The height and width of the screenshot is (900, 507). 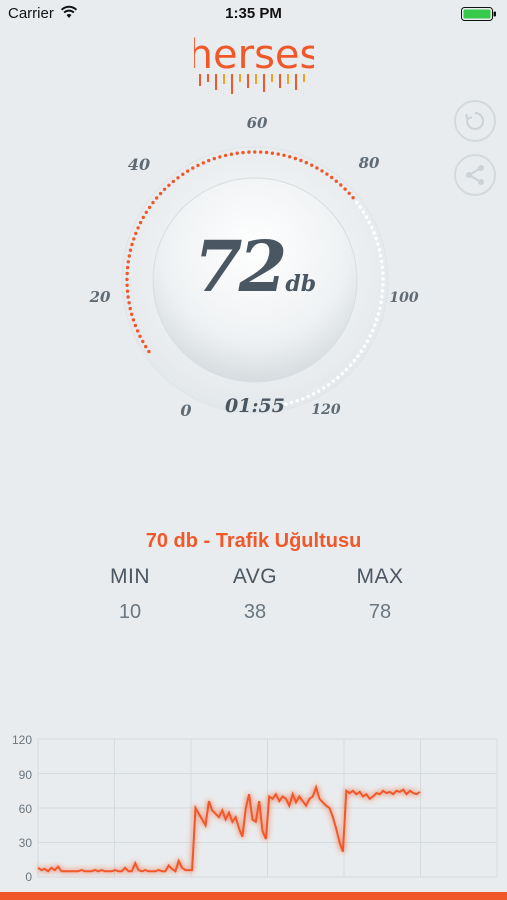 I want to click on status-bar: Carrier 1:35 PM, so click(x=253, y=14).